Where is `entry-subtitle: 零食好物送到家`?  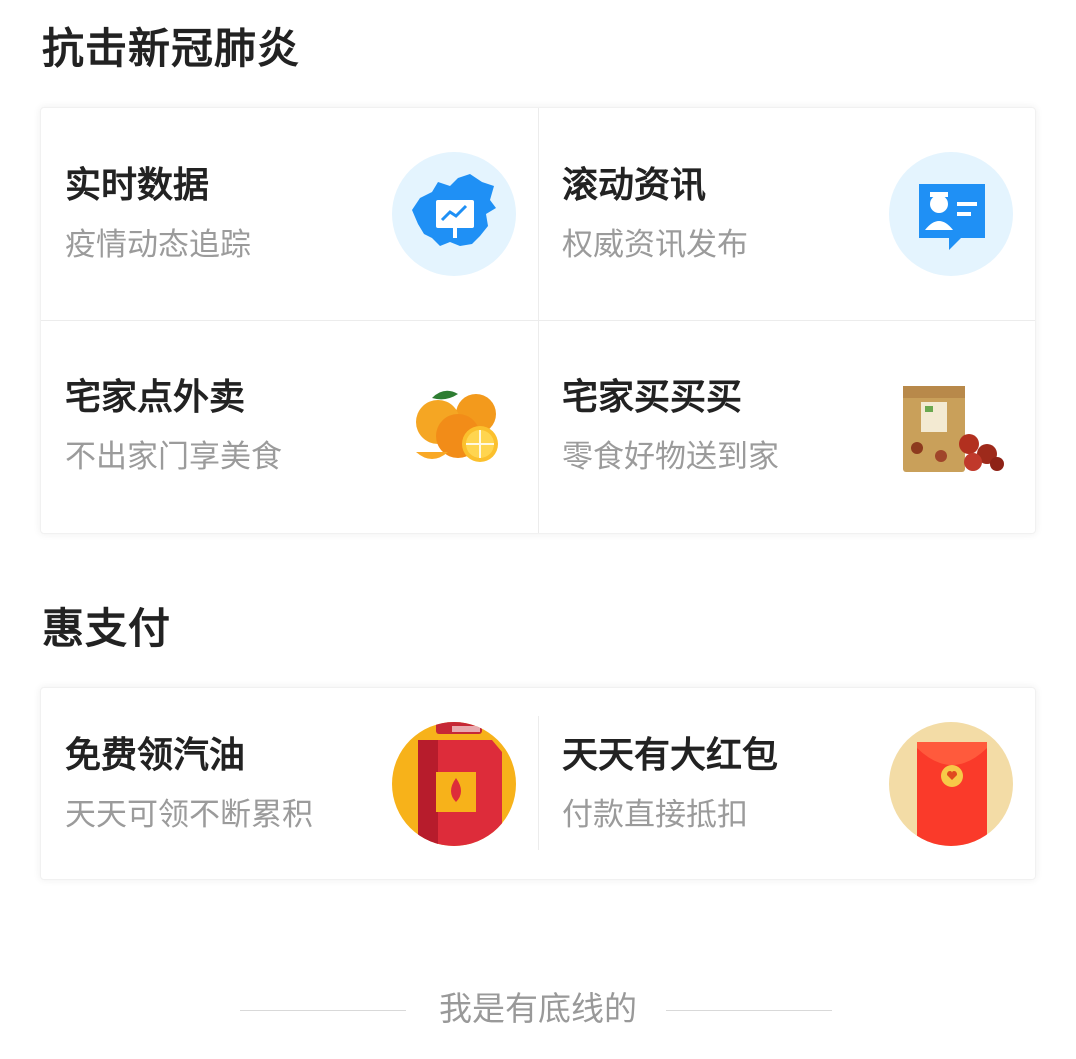
entry-subtitle: 零食好物送到家 is located at coordinates (670, 457).